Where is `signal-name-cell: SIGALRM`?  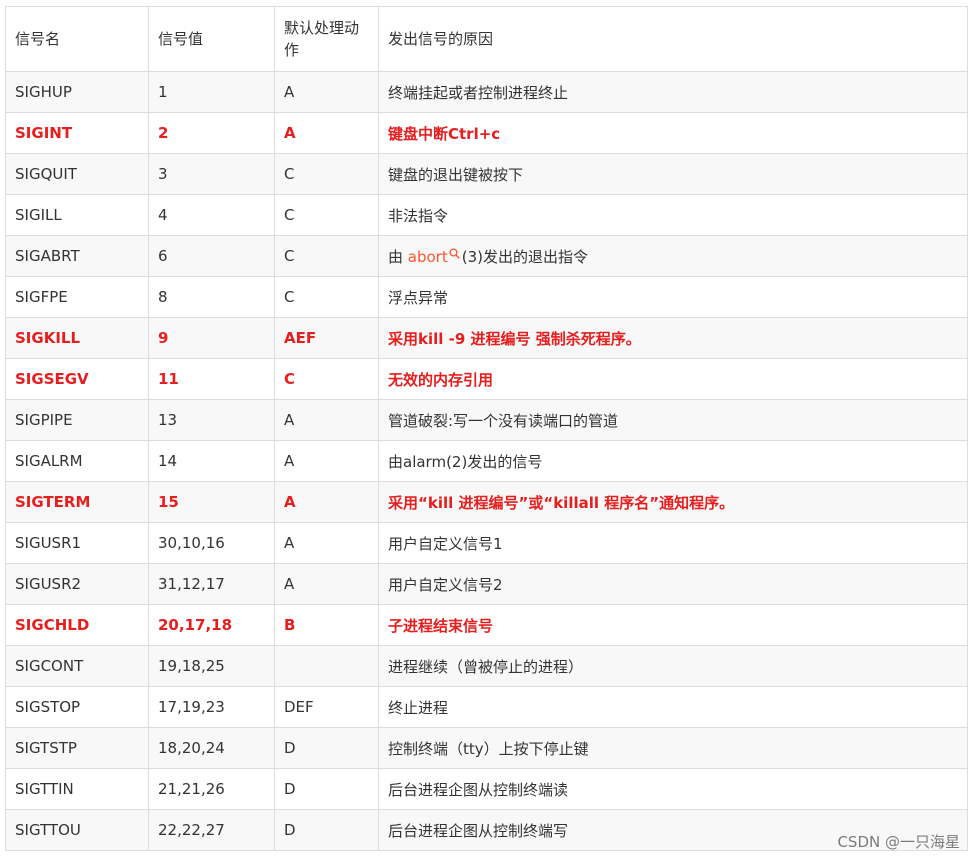
signal-name-cell: SIGALRM is located at coordinates (77, 461).